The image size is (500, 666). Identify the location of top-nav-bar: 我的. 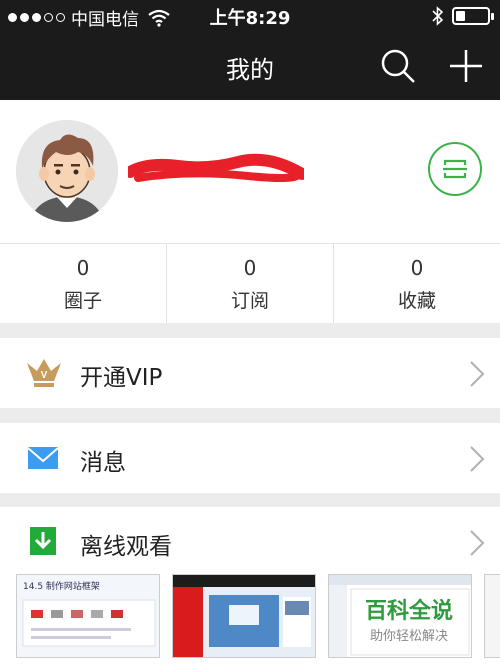
(250, 66).